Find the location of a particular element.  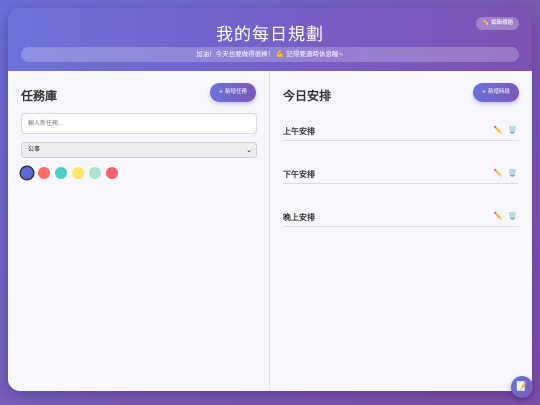

slot-label: 上午安排 is located at coordinates (299, 131).